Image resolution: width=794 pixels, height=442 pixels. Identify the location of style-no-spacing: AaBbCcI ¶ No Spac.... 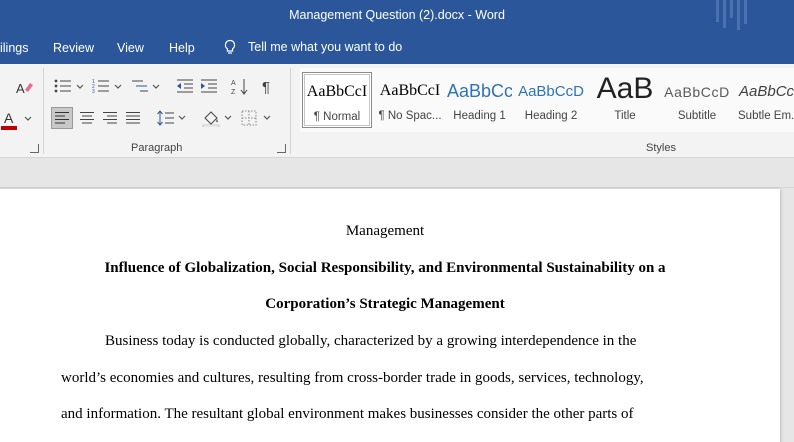
(410, 100).